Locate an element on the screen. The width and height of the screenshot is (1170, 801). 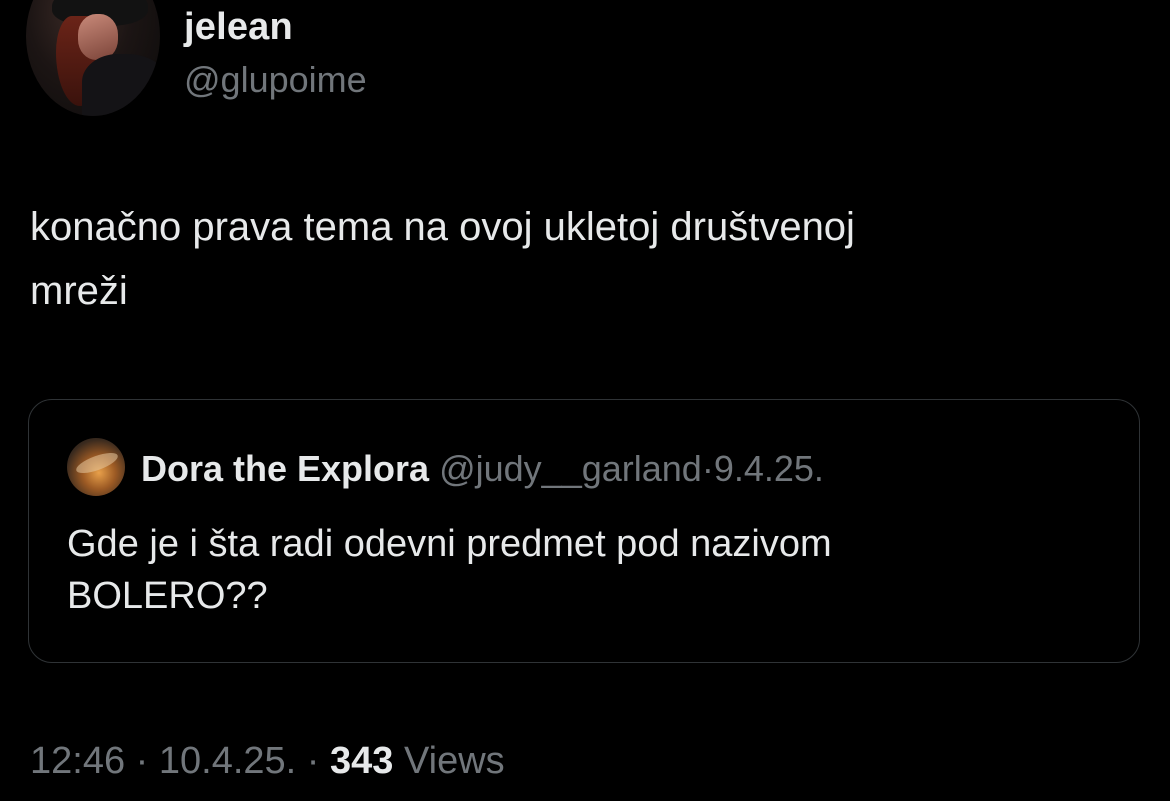
tweet-text-line: mreži is located at coordinates (79, 291).